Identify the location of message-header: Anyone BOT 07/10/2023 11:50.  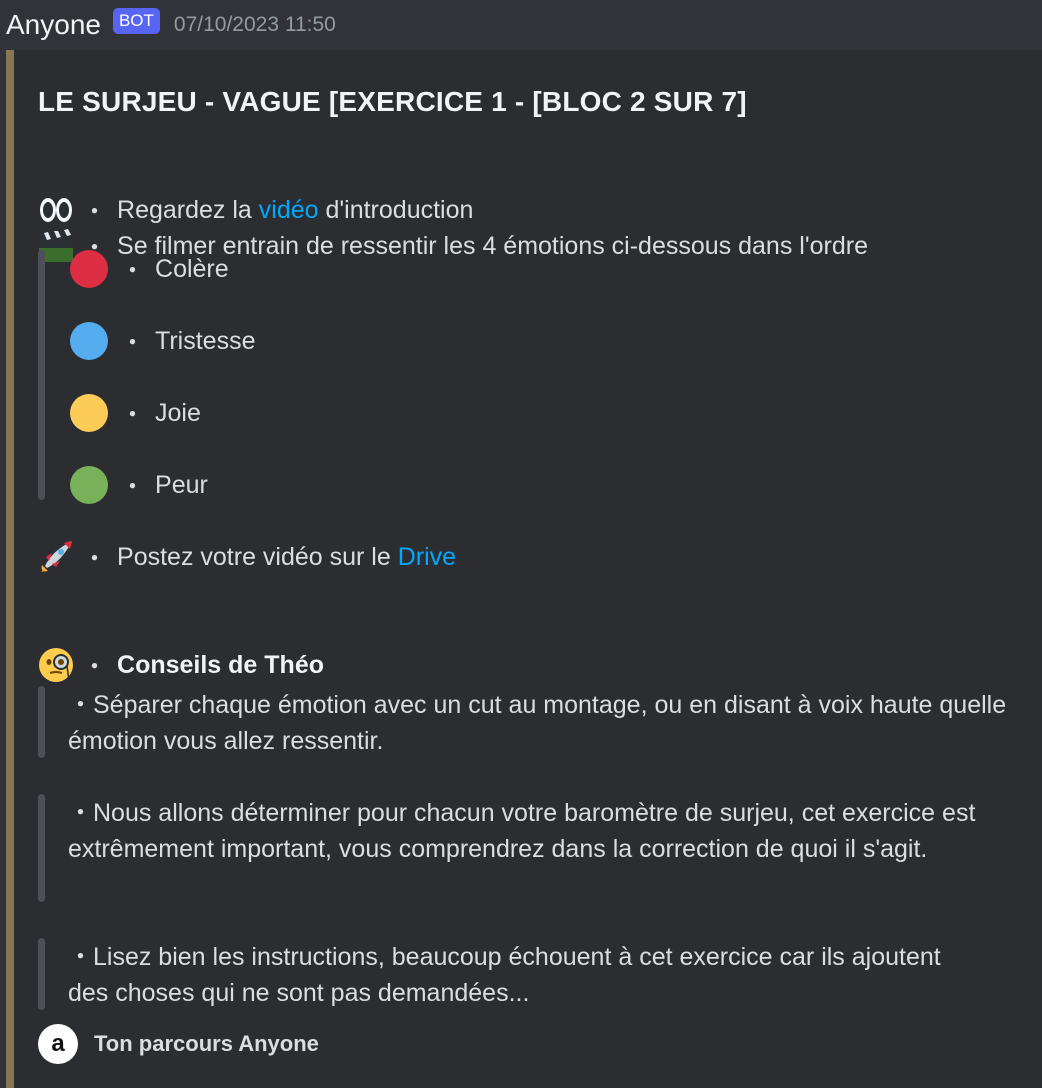
(171, 25).